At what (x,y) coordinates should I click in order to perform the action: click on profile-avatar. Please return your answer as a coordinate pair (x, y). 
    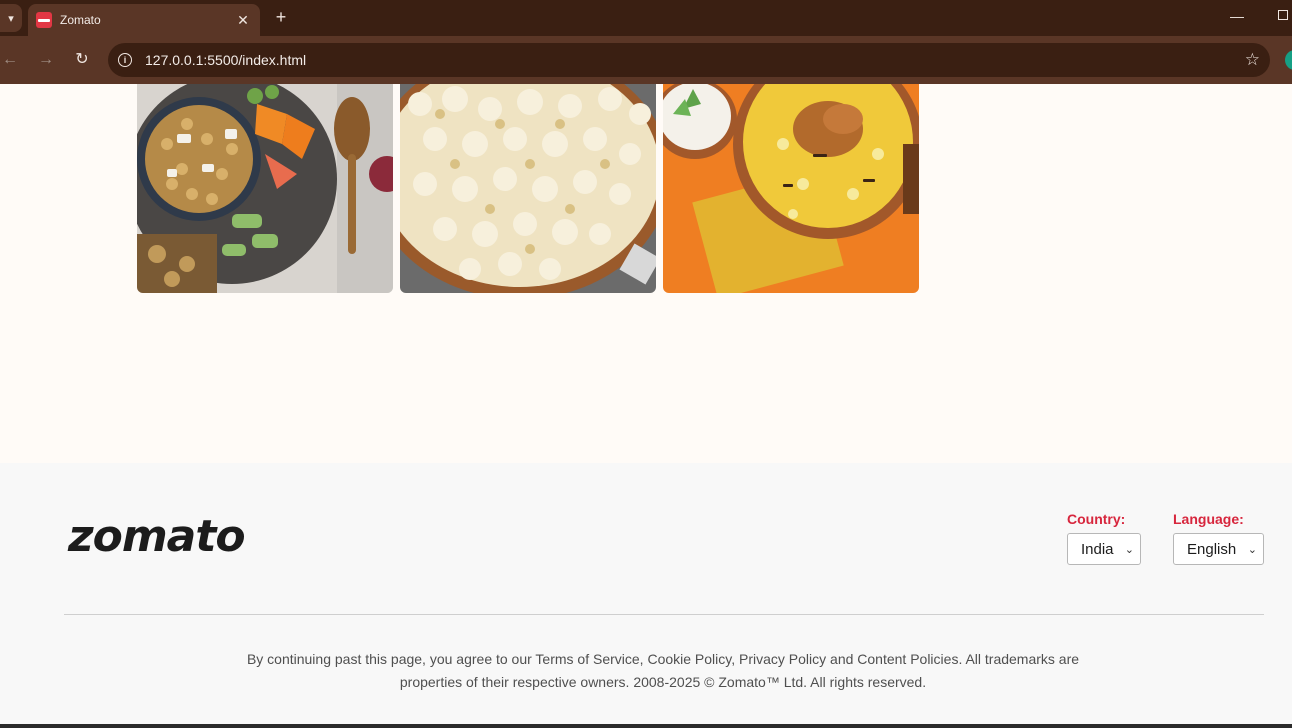
    Looking at the image, I should click on (1288, 60).